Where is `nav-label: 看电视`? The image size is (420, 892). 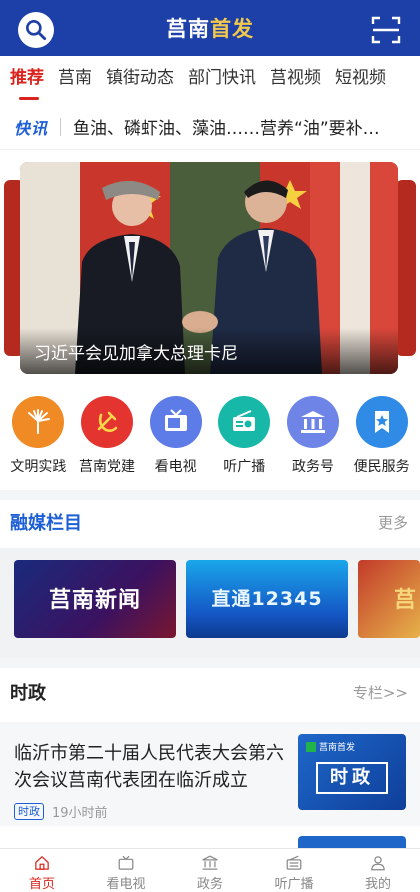
nav-label: 看电视 is located at coordinates (126, 884).